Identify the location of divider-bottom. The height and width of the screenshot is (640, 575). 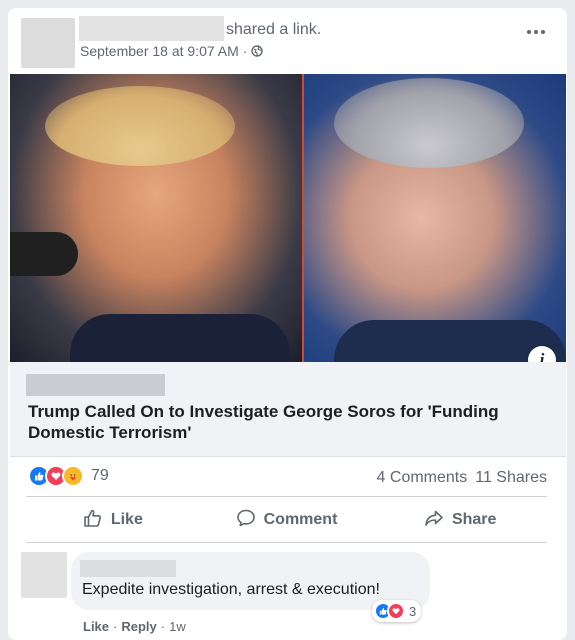
(286, 542).